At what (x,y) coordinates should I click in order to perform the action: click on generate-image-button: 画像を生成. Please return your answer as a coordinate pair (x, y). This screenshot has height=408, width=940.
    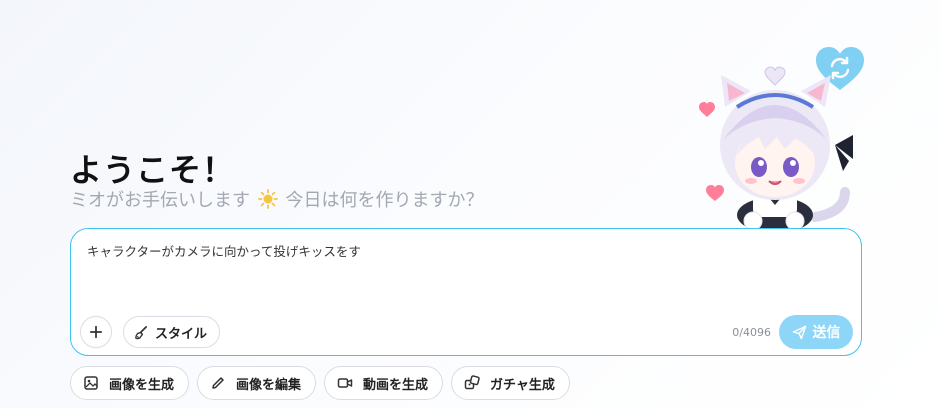
    Looking at the image, I should click on (130, 383).